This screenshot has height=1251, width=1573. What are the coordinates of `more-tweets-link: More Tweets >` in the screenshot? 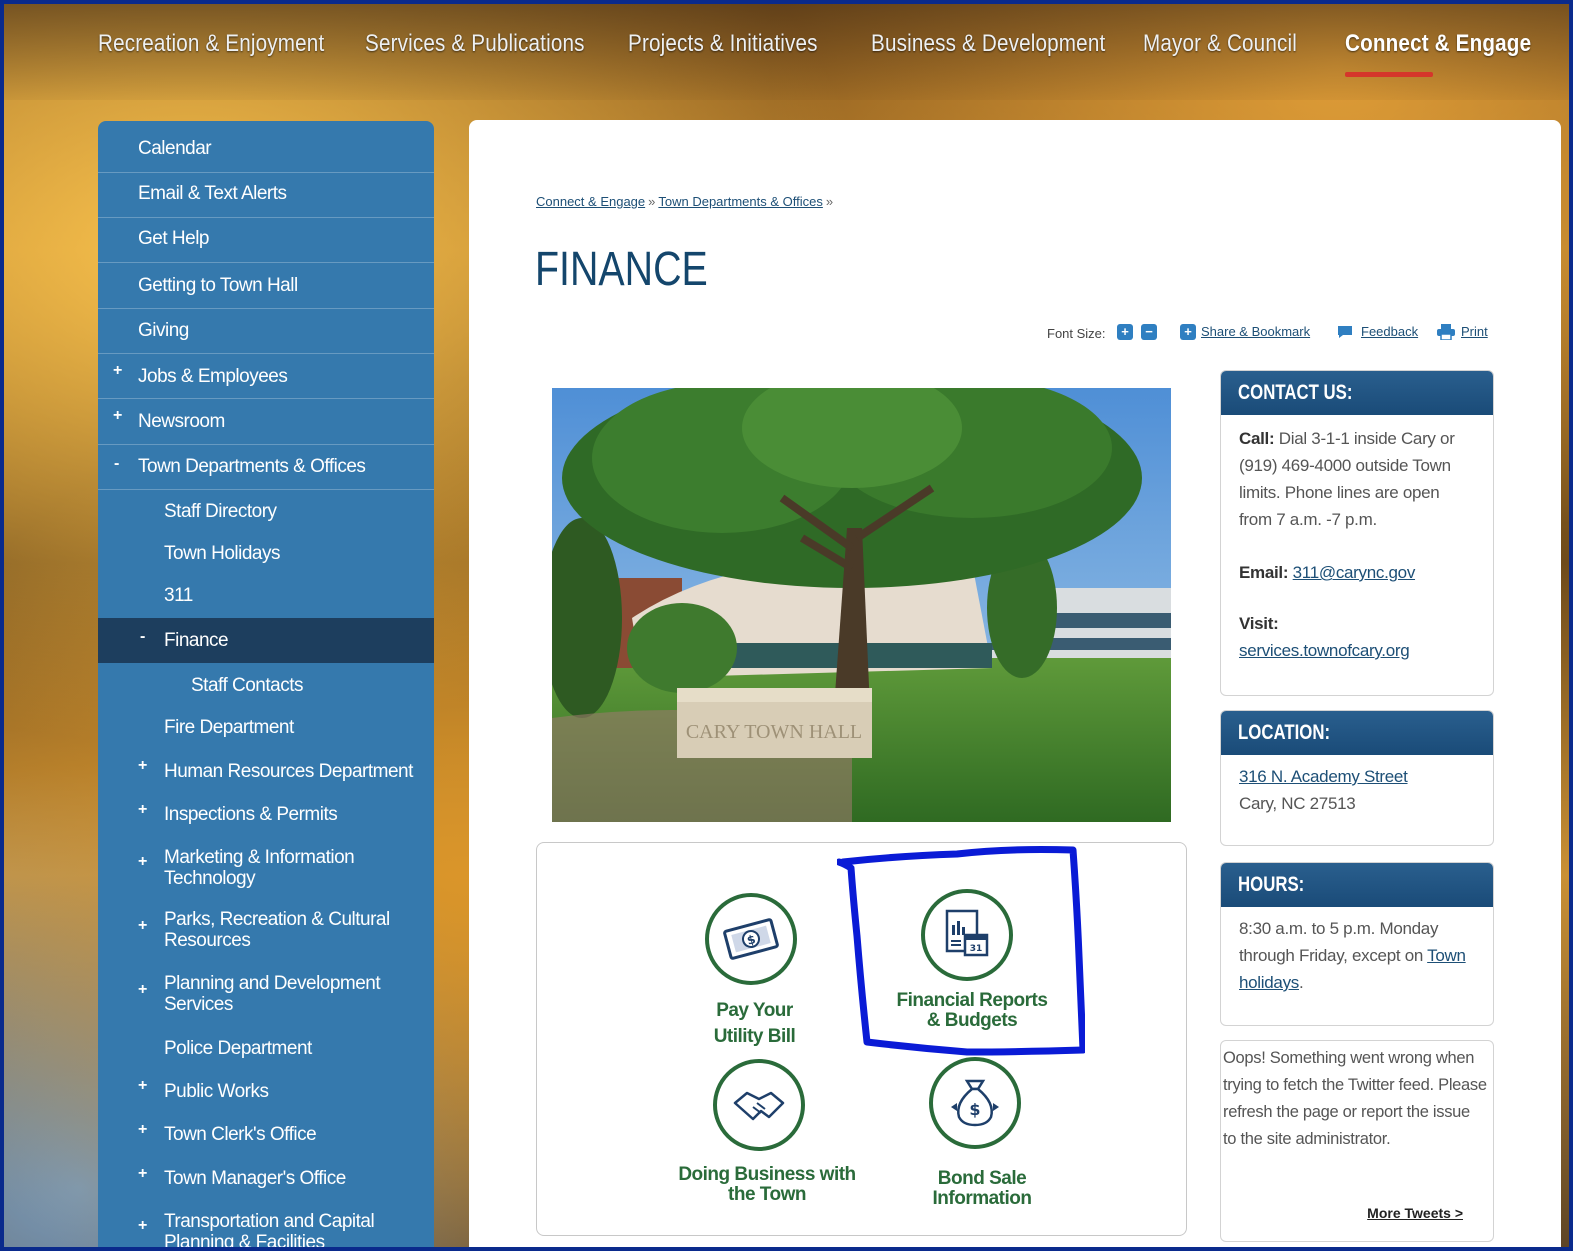 It's located at (1415, 1213).